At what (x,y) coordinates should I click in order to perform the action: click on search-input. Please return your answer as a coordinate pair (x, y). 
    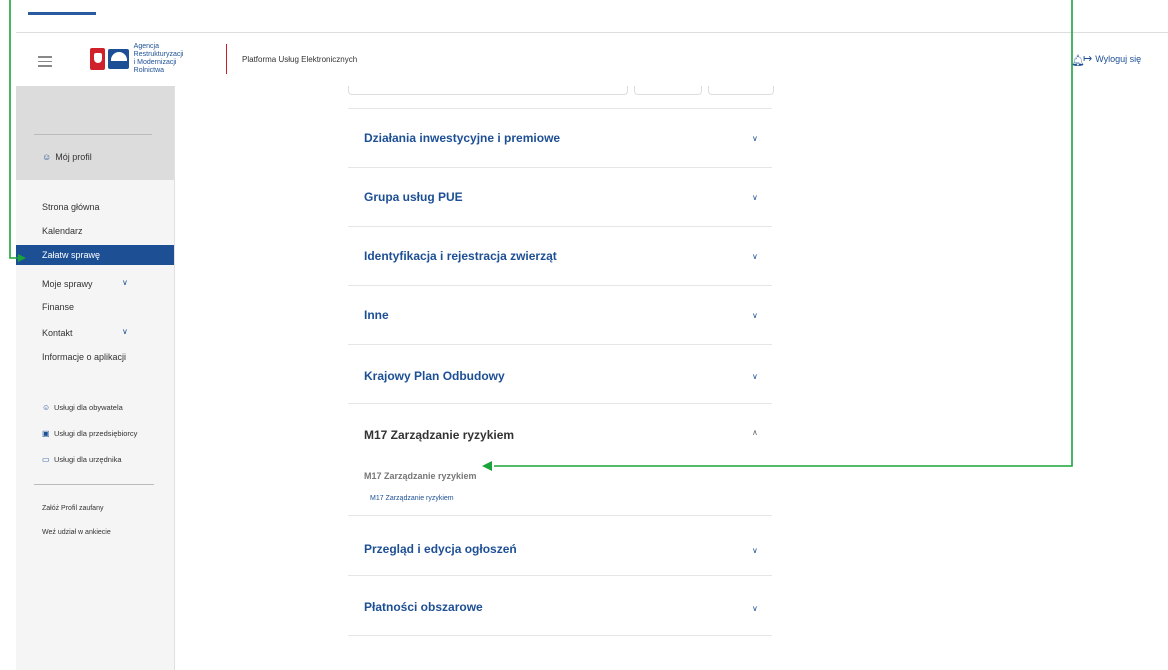
    Looking at the image, I should click on (488, 90).